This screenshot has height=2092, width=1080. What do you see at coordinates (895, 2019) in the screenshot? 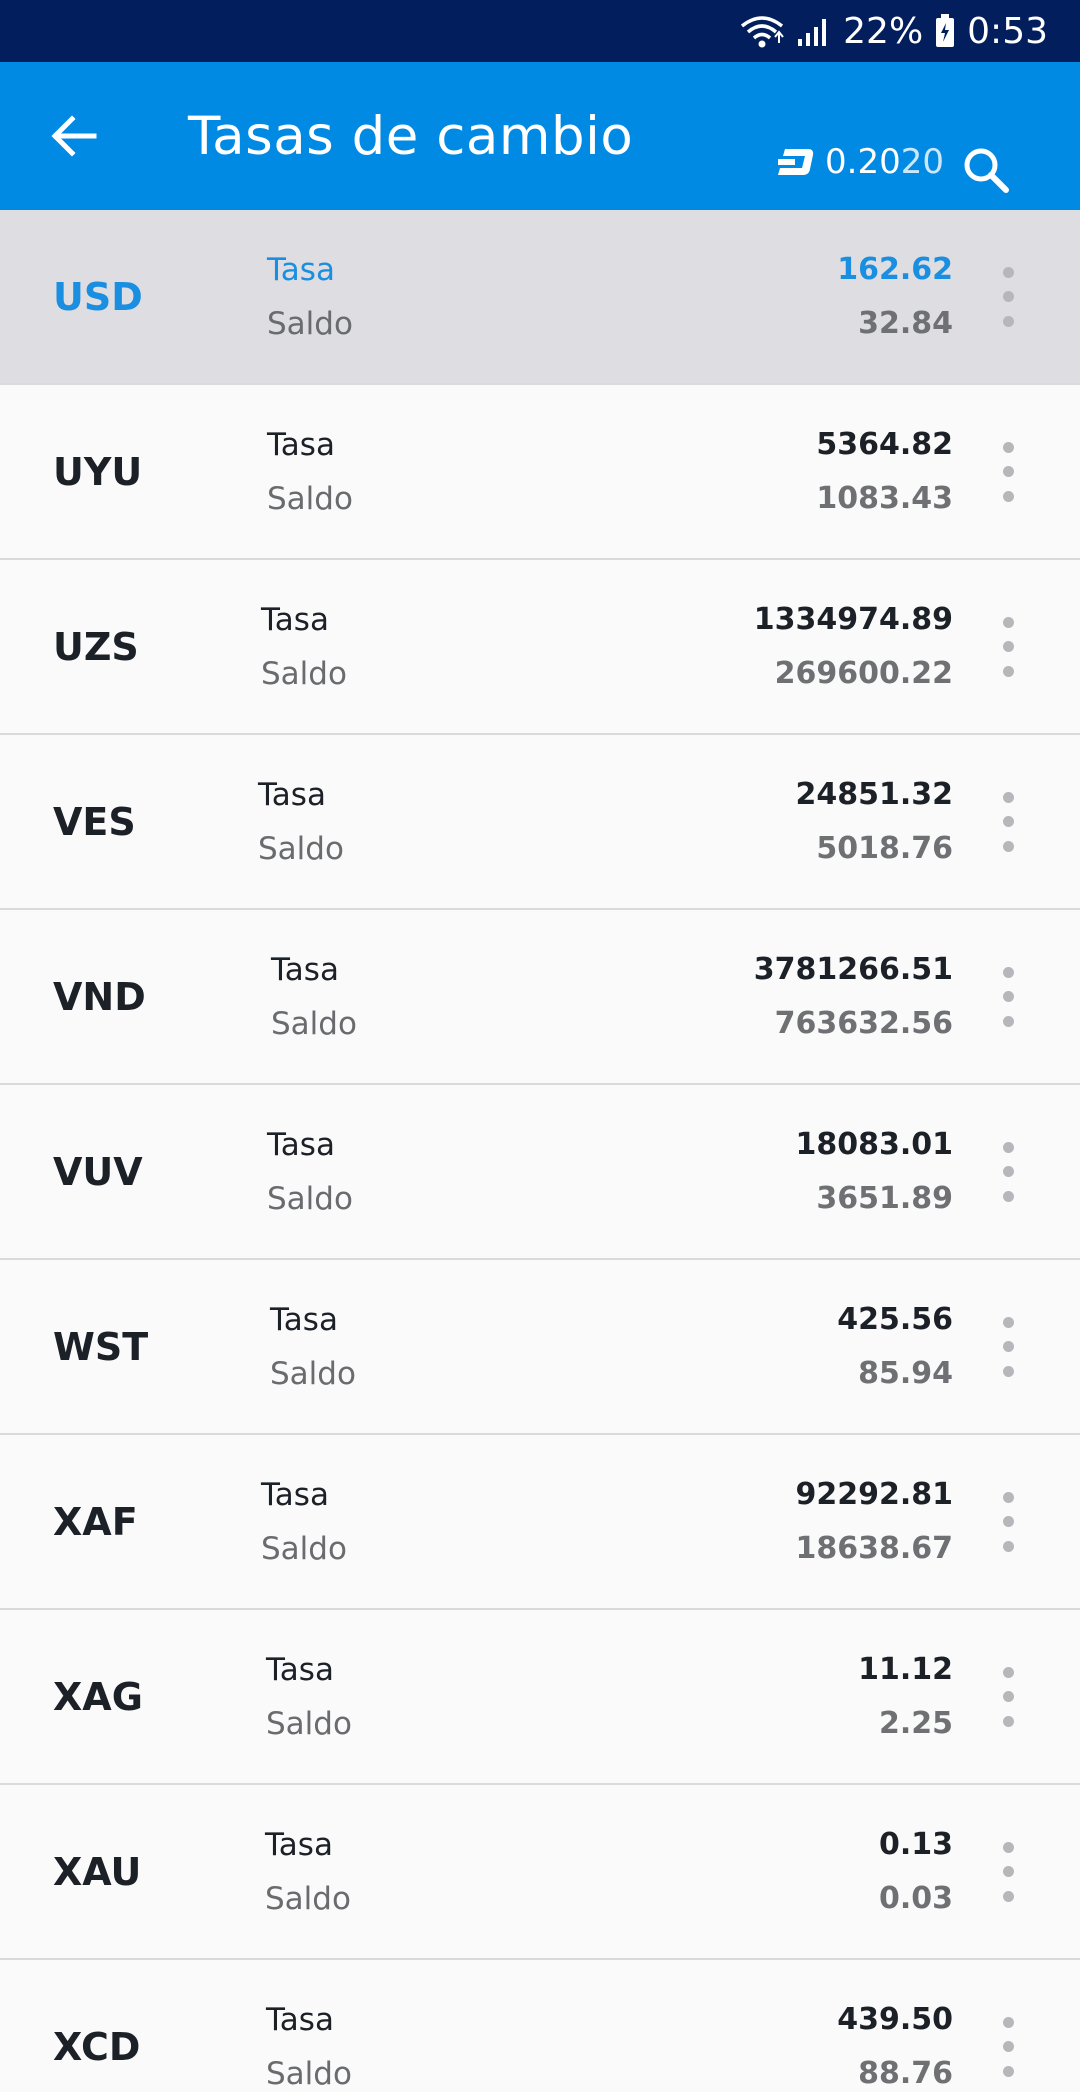
I see `rate-value: 439.50` at bounding box center [895, 2019].